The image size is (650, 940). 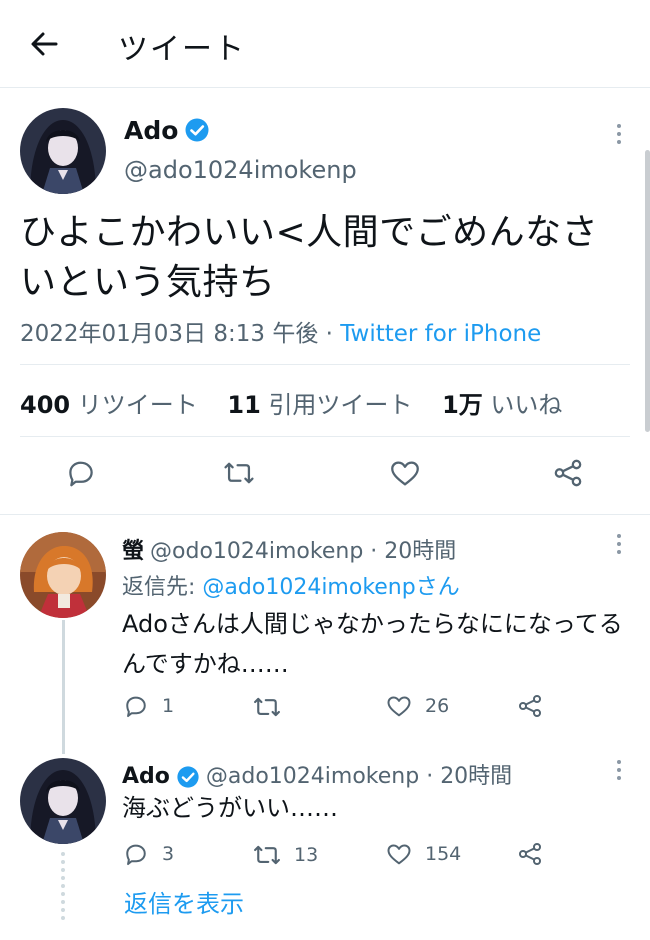 What do you see at coordinates (417, 706) in the screenshot?
I see `like-button: 26` at bounding box center [417, 706].